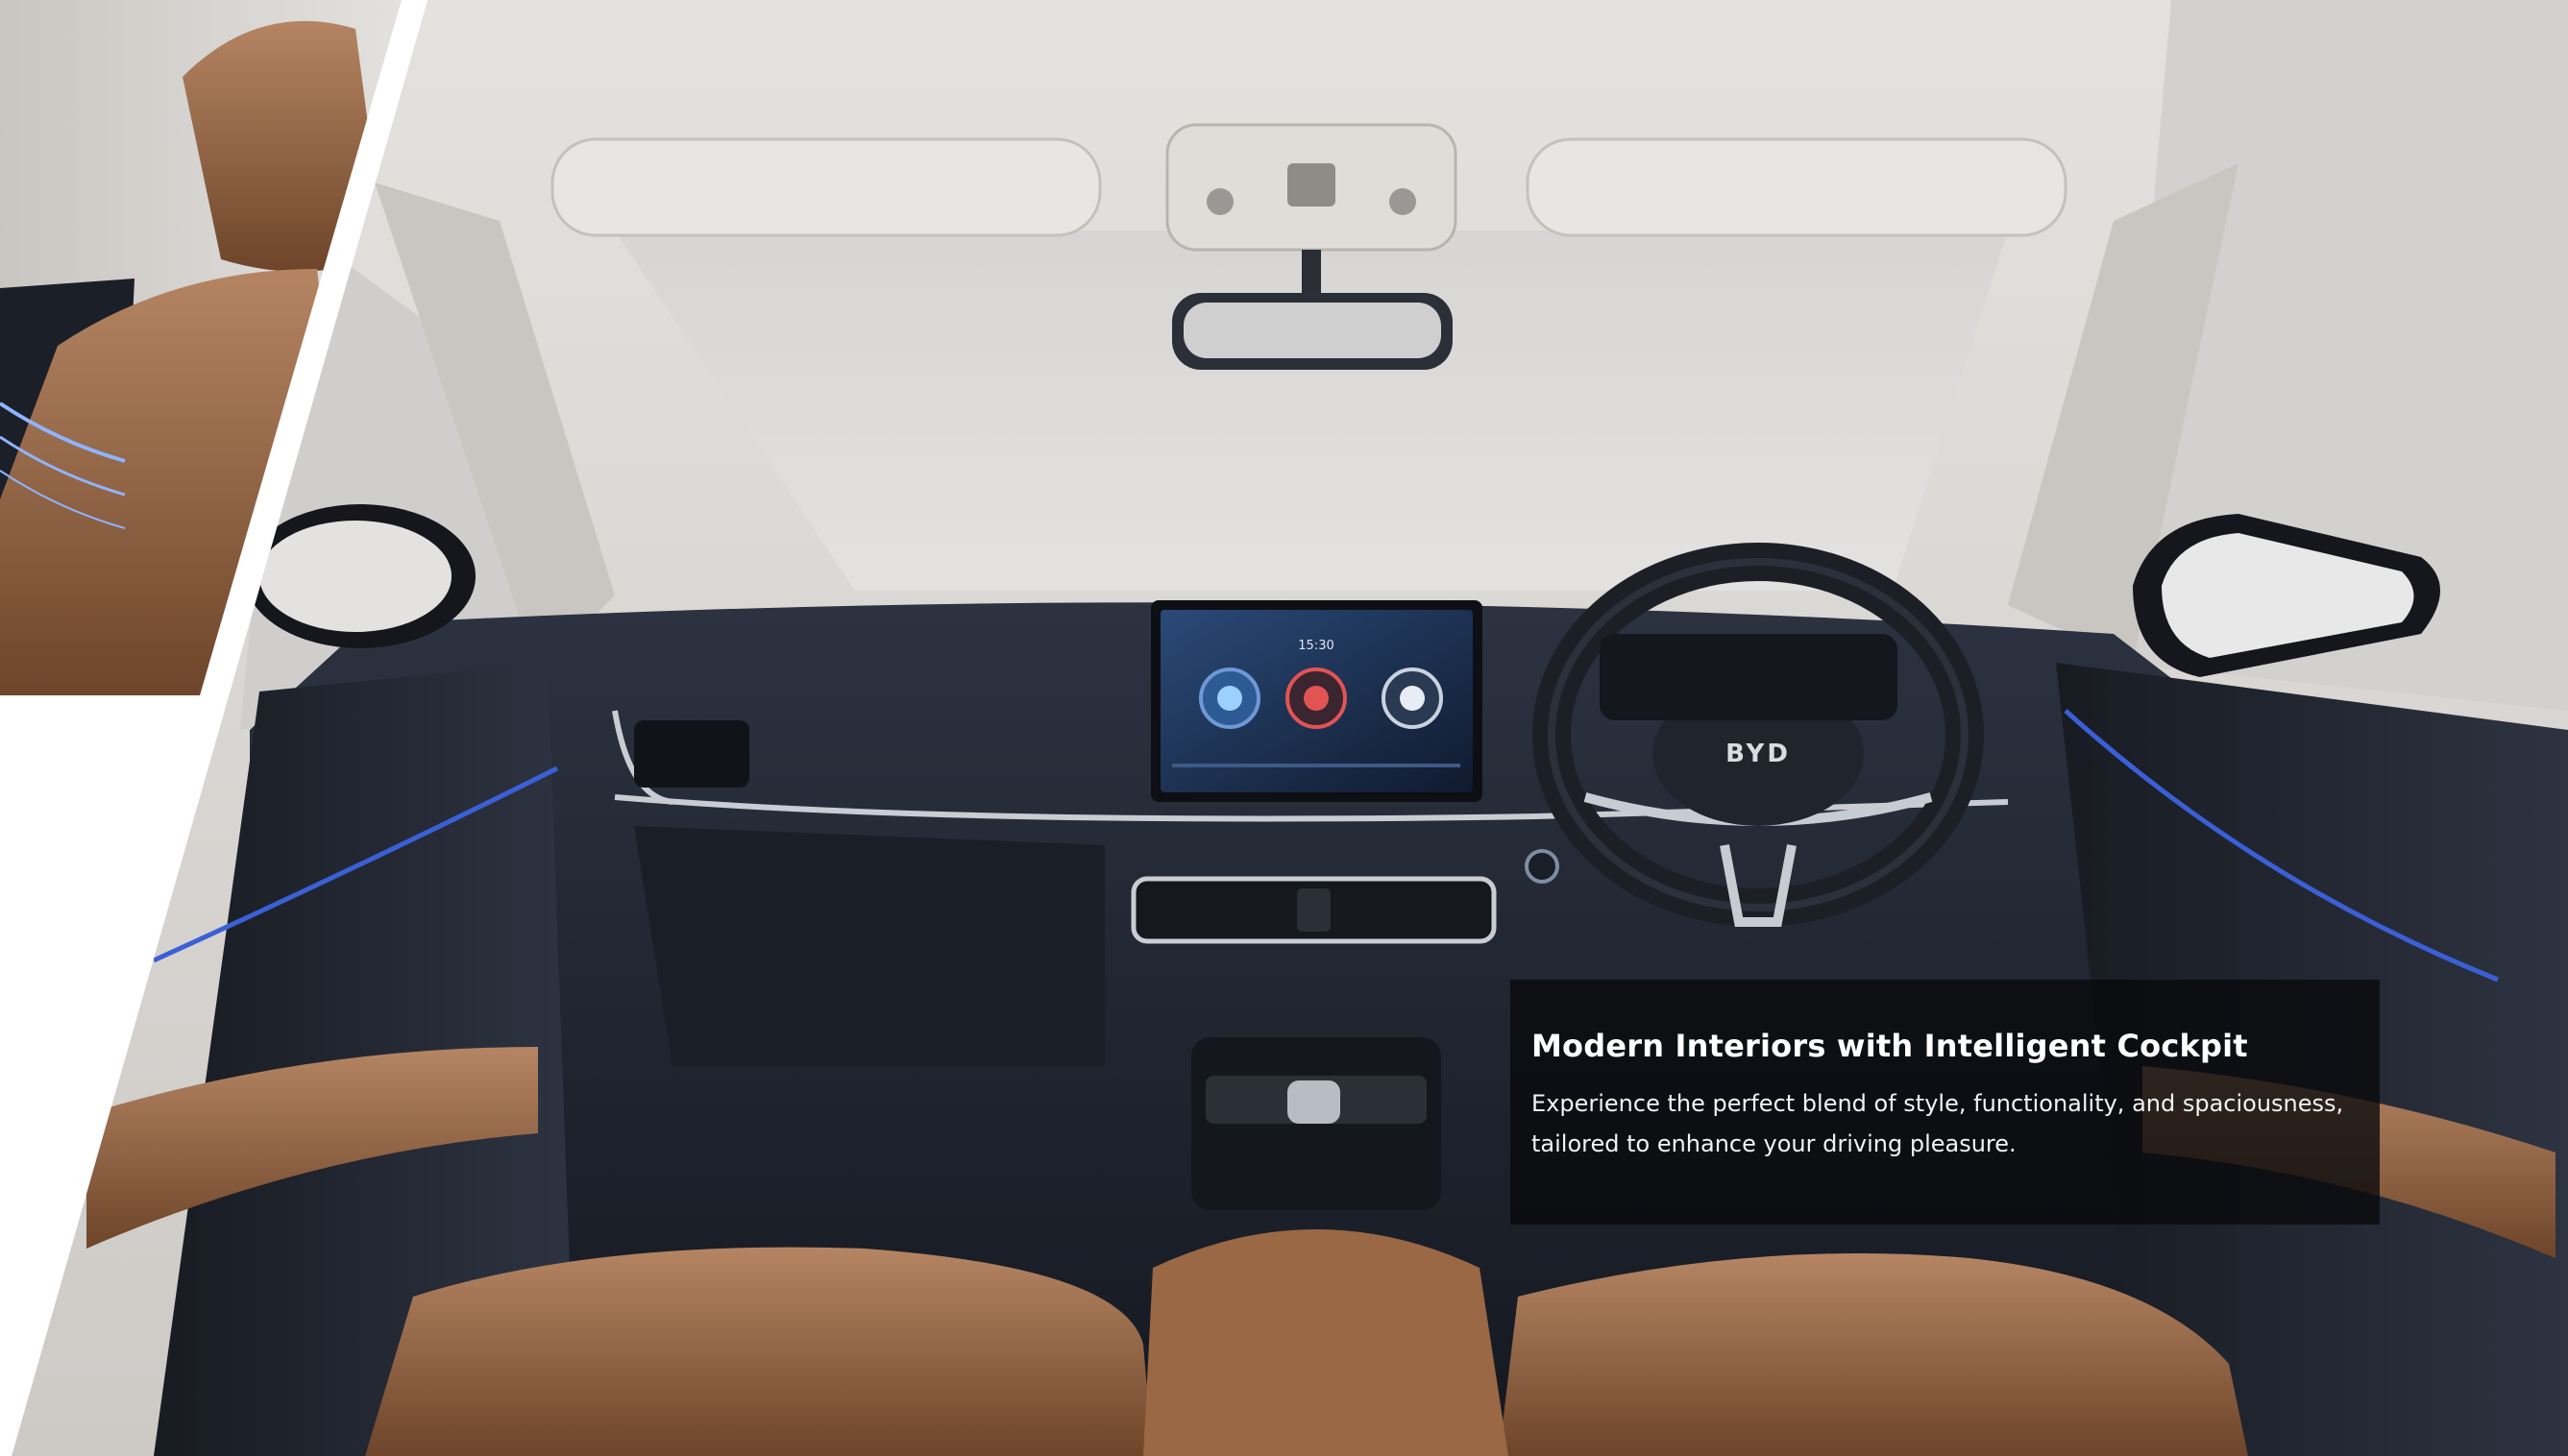  I want to click on left-air-vent, so click(691, 754).